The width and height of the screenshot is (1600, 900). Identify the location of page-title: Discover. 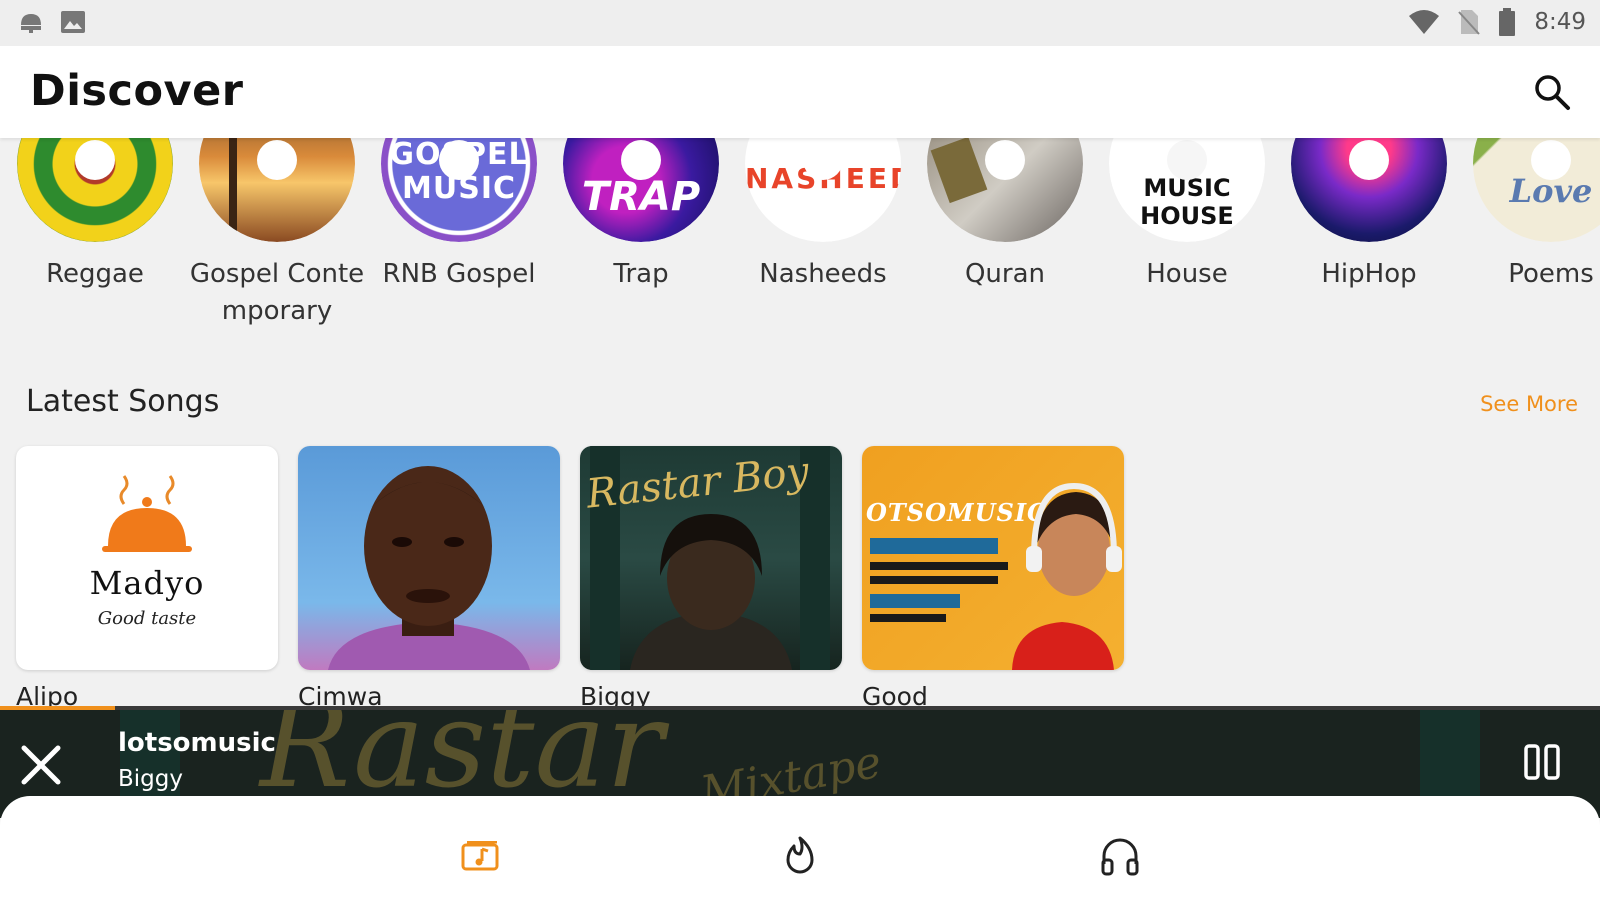
(137, 91).